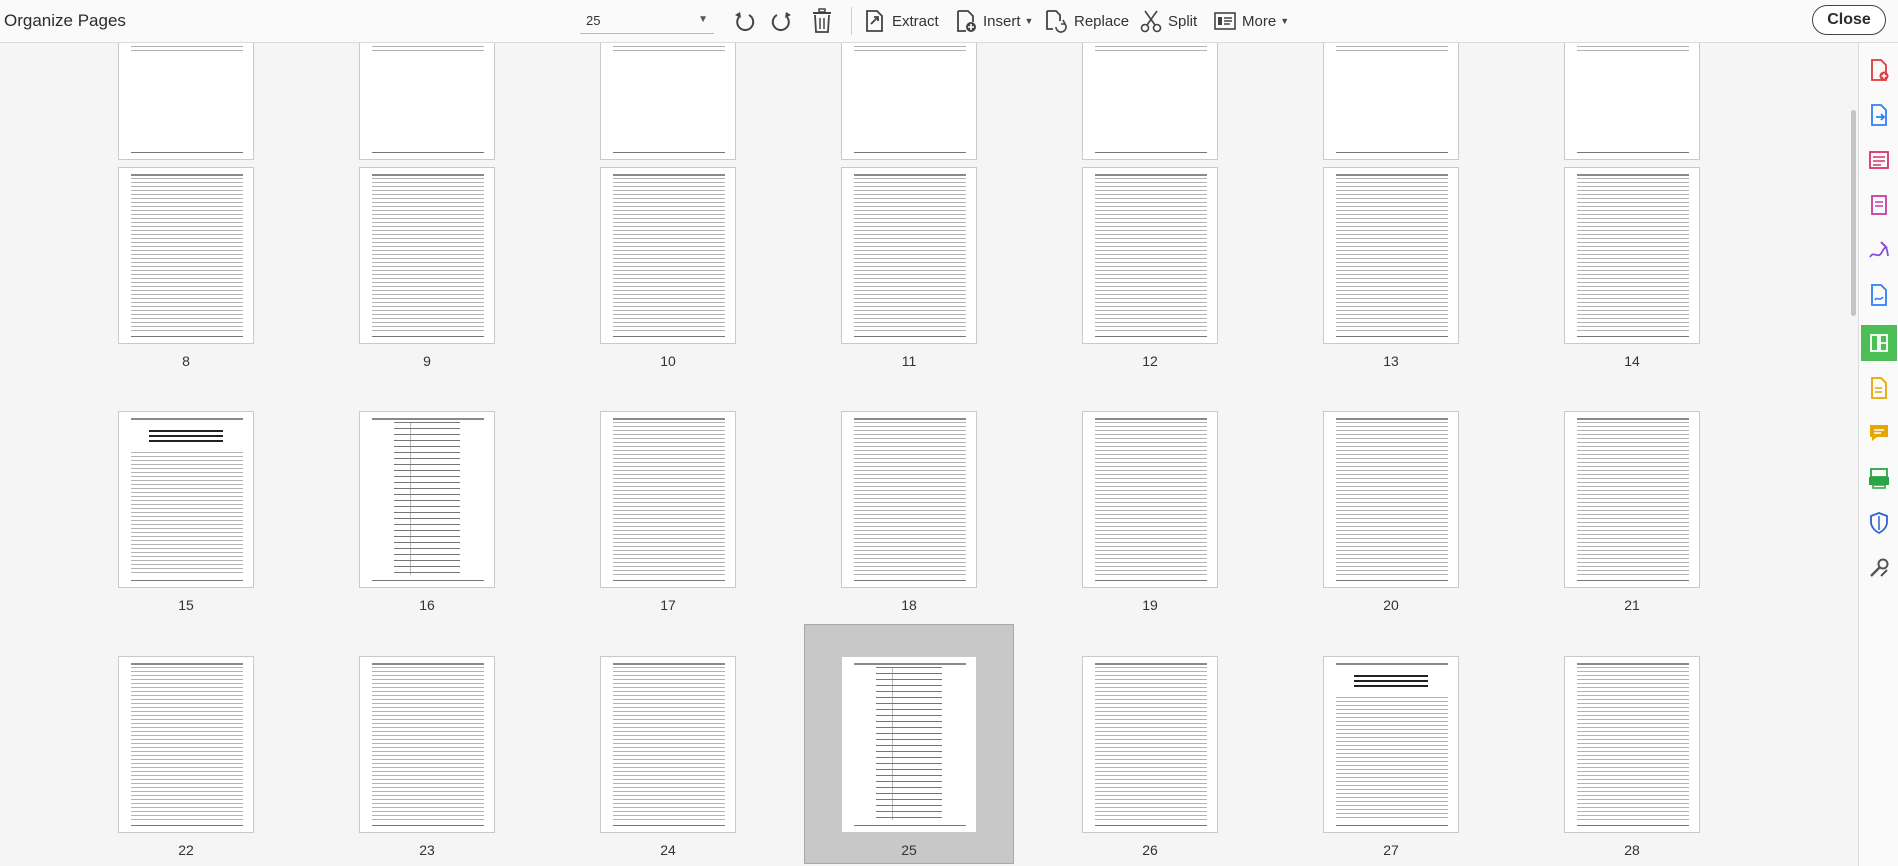 This screenshot has width=1898, height=866. What do you see at coordinates (994, 21) in the screenshot?
I see `insert-button: Insert ▼` at bounding box center [994, 21].